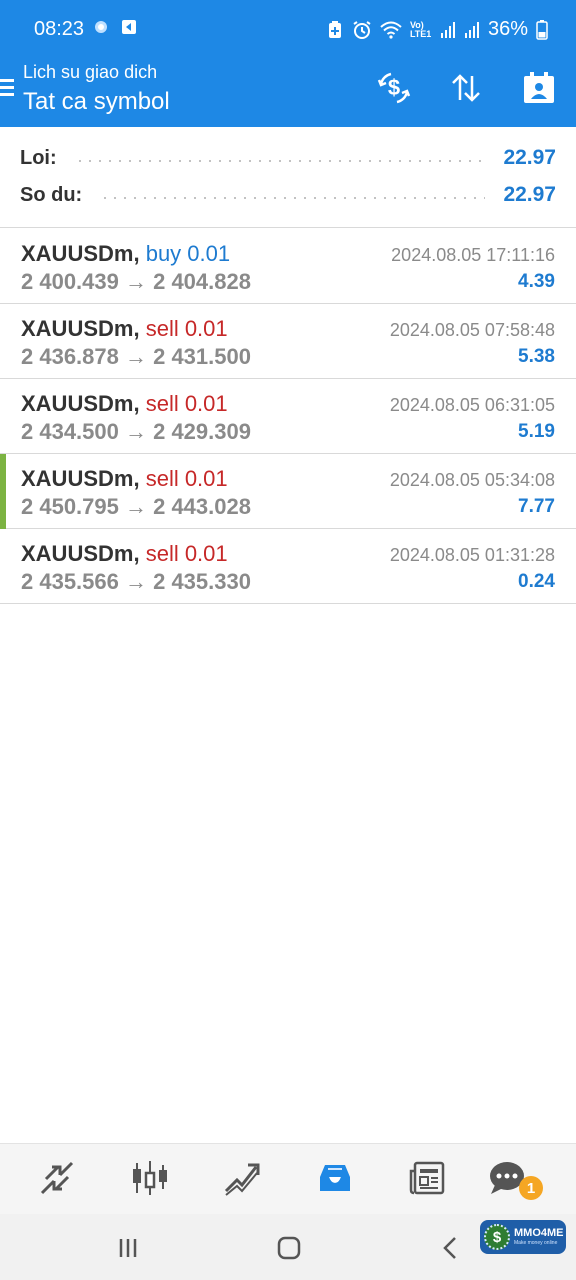  Describe the element at coordinates (188, 253) in the screenshot. I see `trade-side: buy 0.01` at that location.